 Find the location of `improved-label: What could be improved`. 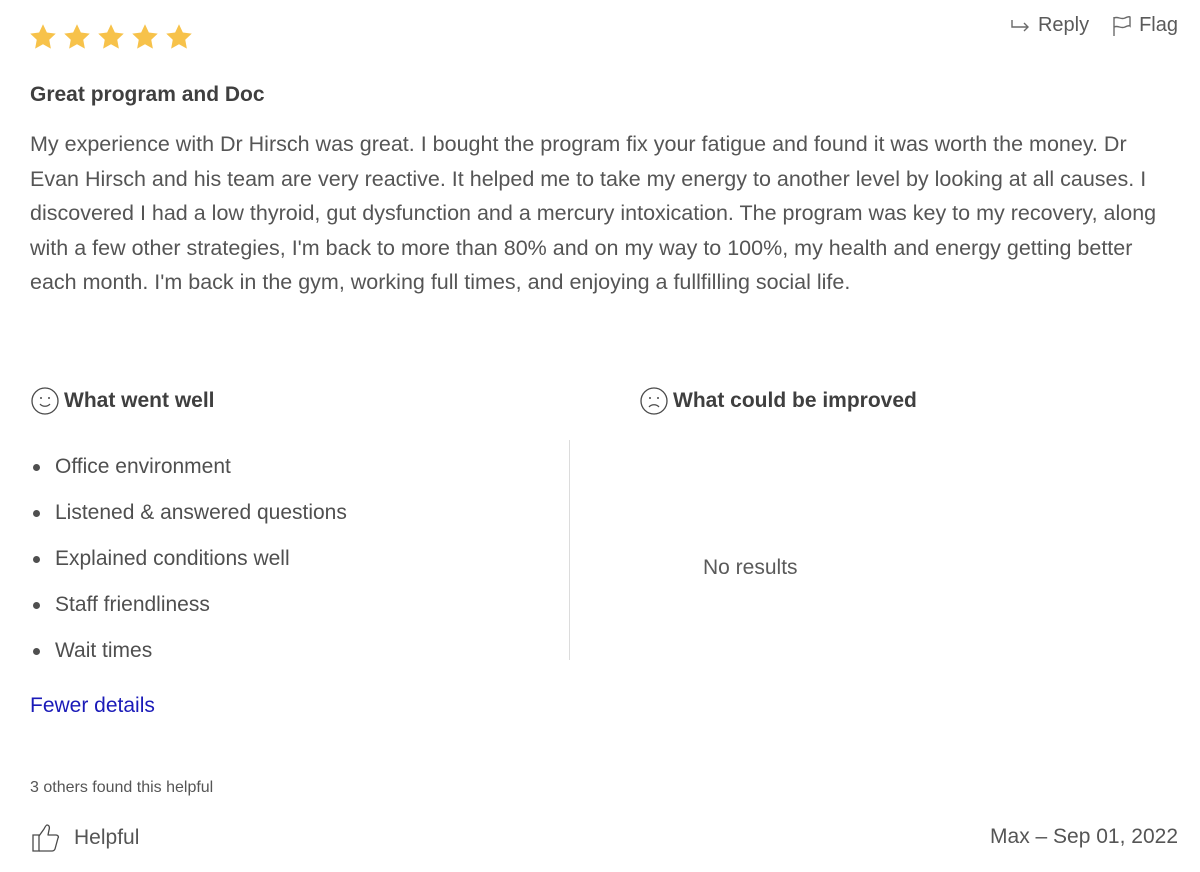

improved-label: What could be improved is located at coordinates (795, 400).